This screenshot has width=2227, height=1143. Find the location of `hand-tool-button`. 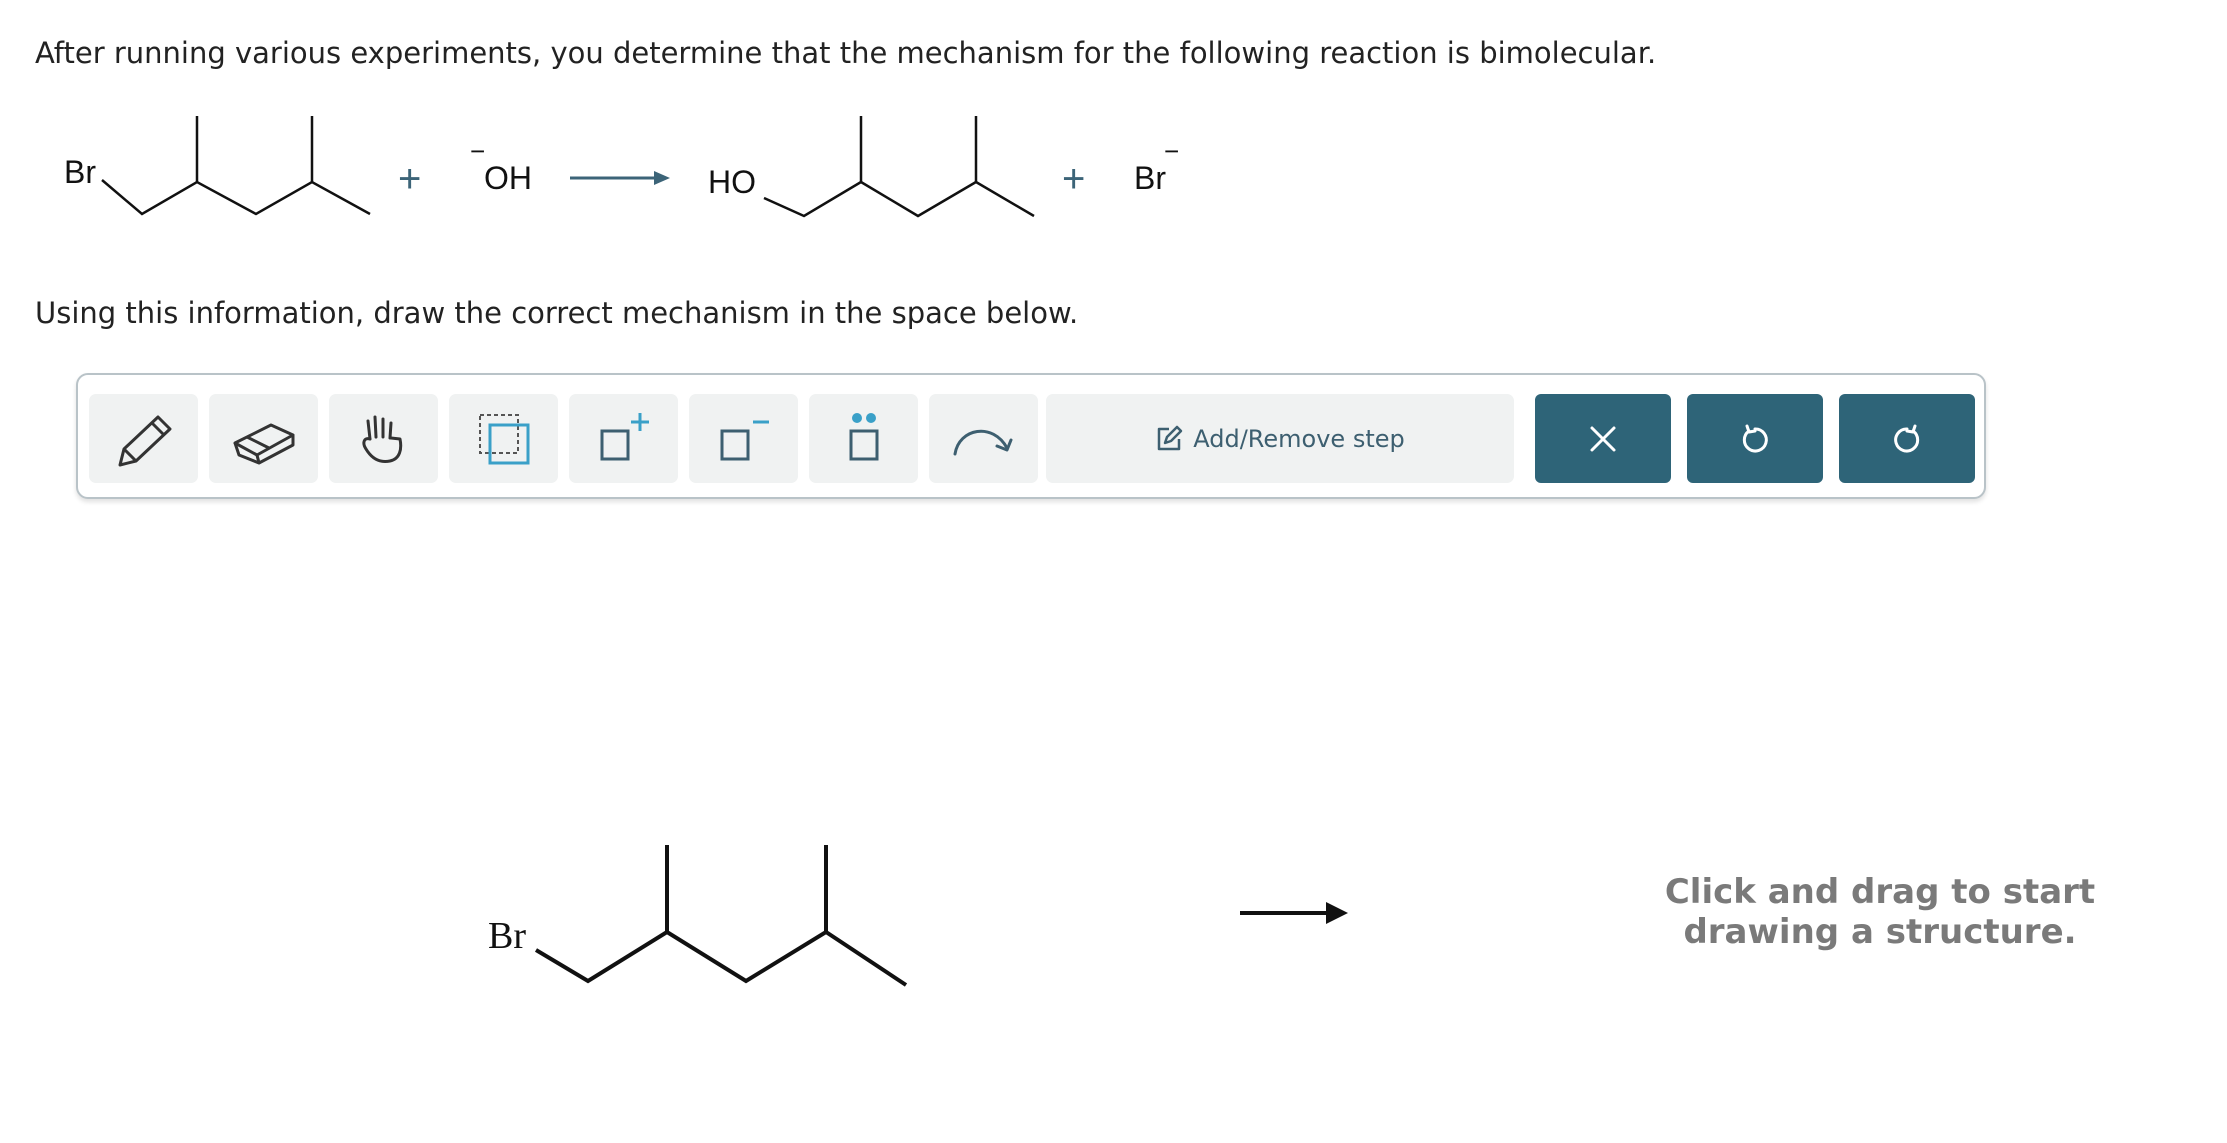

hand-tool-button is located at coordinates (383, 438).